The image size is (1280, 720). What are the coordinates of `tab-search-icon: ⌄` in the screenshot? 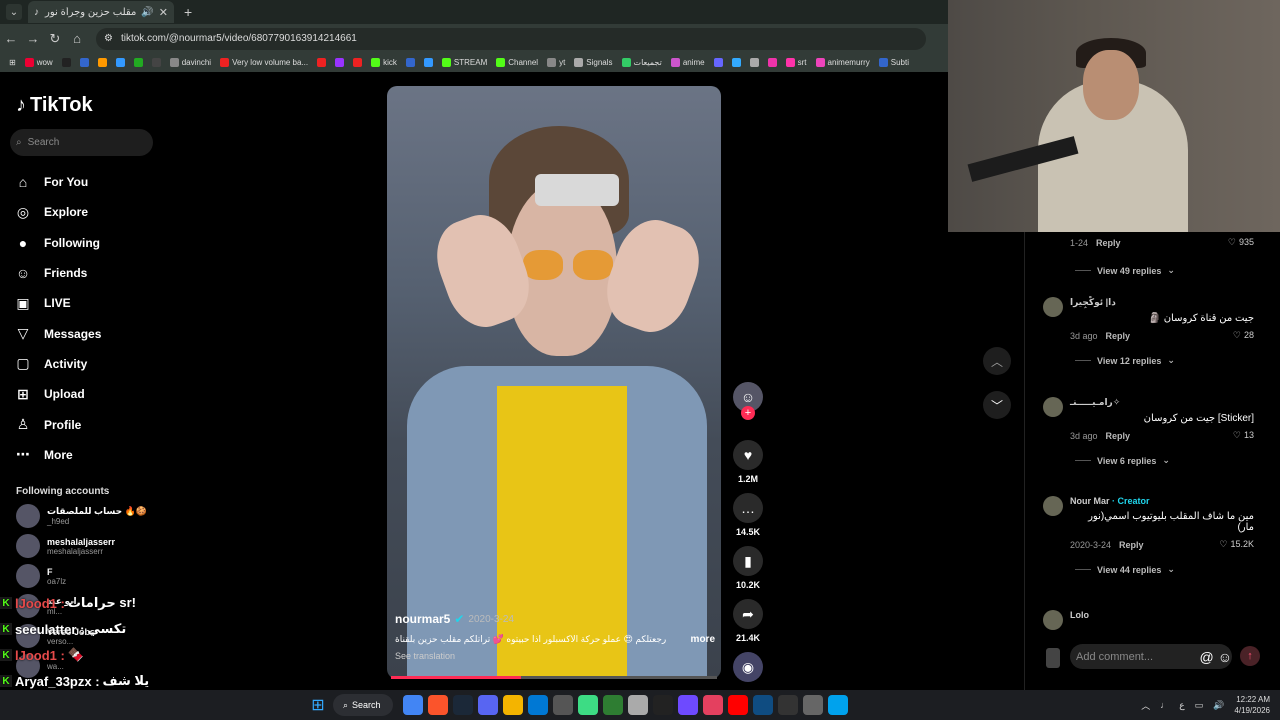 It's located at (14, 12).